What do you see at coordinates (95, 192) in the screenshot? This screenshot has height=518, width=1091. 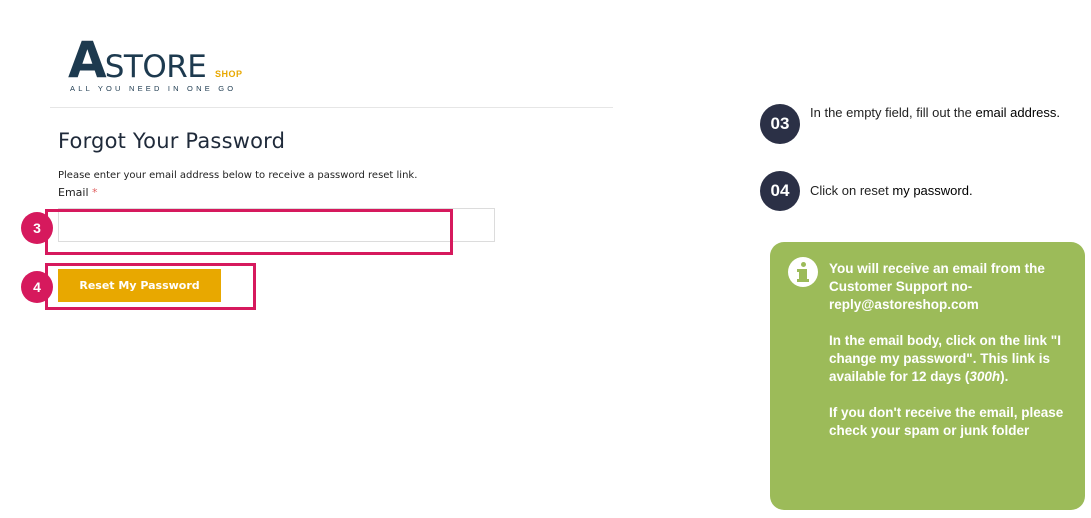 I see `required-mark: *` at bounding box center [95, 192].